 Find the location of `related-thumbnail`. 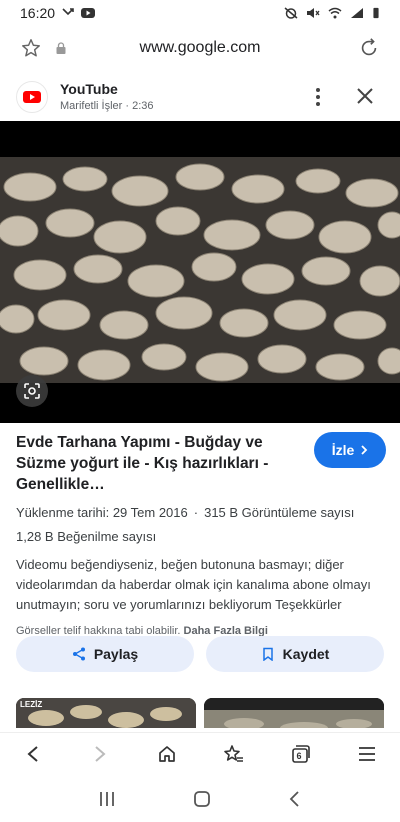

related-thumbnail is located at coordinates (294, 713).